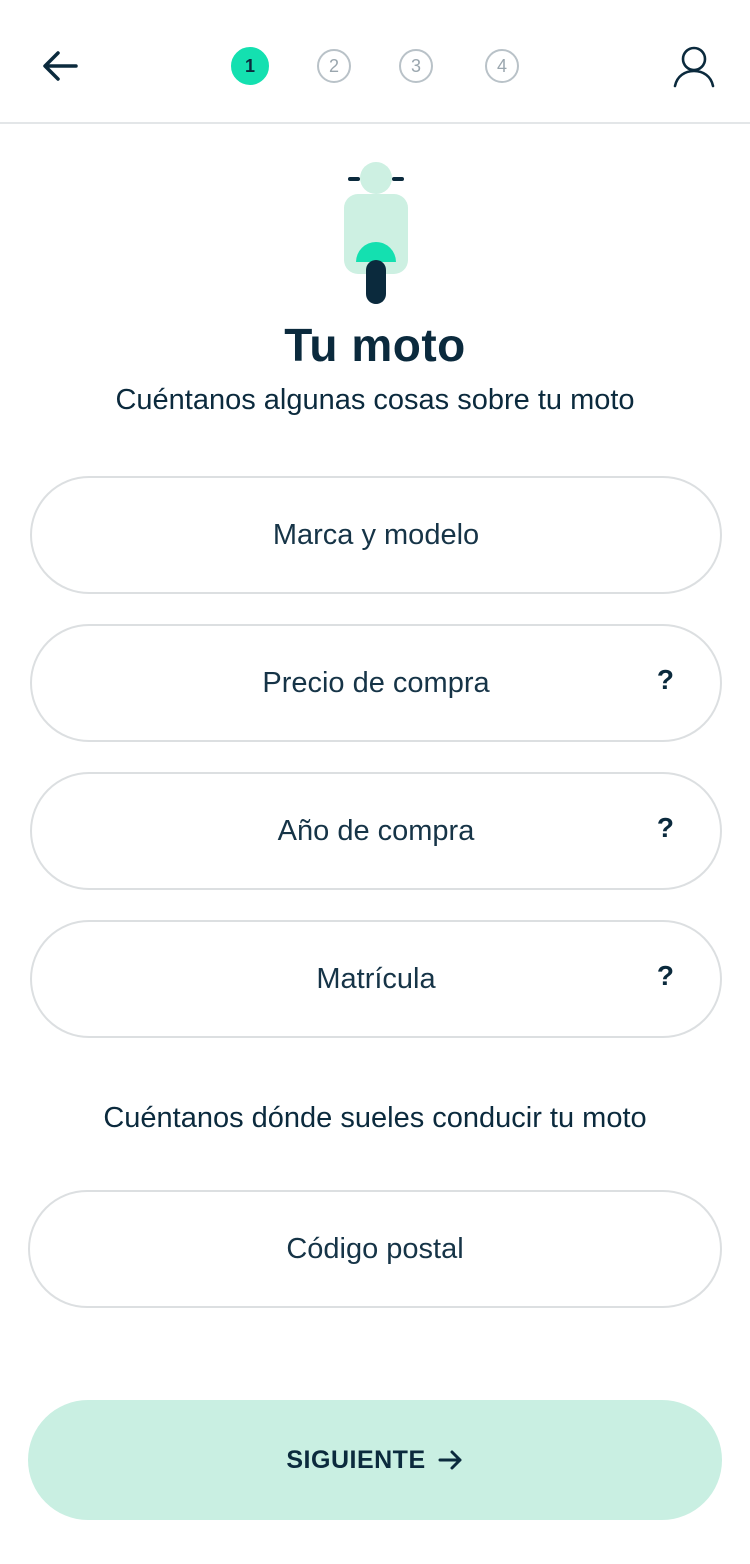 The image size is (750, 1564). Describe the element at coordinates (502, 66) in the screenshot. I see `step-4: 4` at that location.